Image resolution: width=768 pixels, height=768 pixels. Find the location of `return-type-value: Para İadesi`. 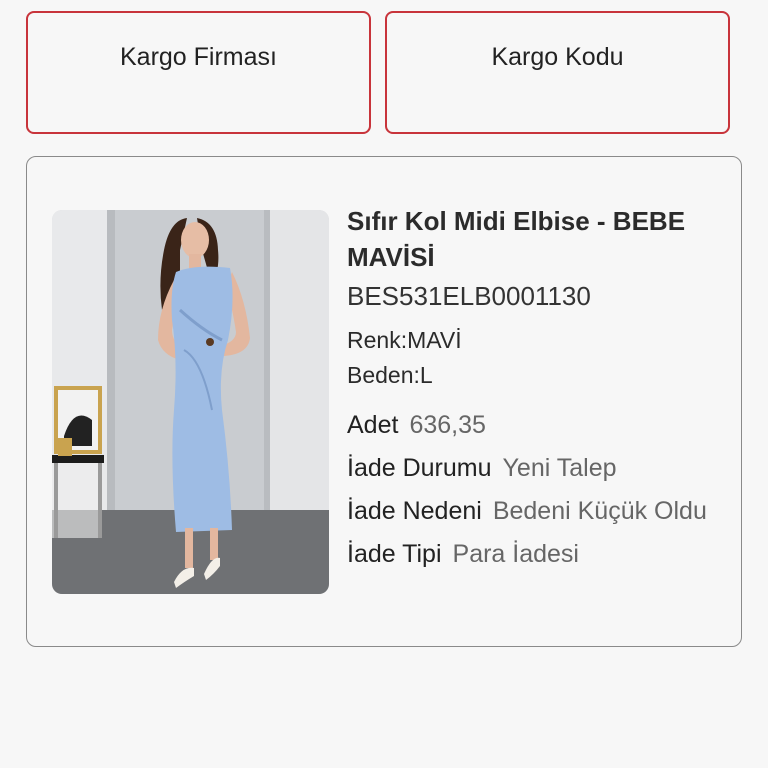

return-type-value: Para İadesi is located at coordinates (515, 554).